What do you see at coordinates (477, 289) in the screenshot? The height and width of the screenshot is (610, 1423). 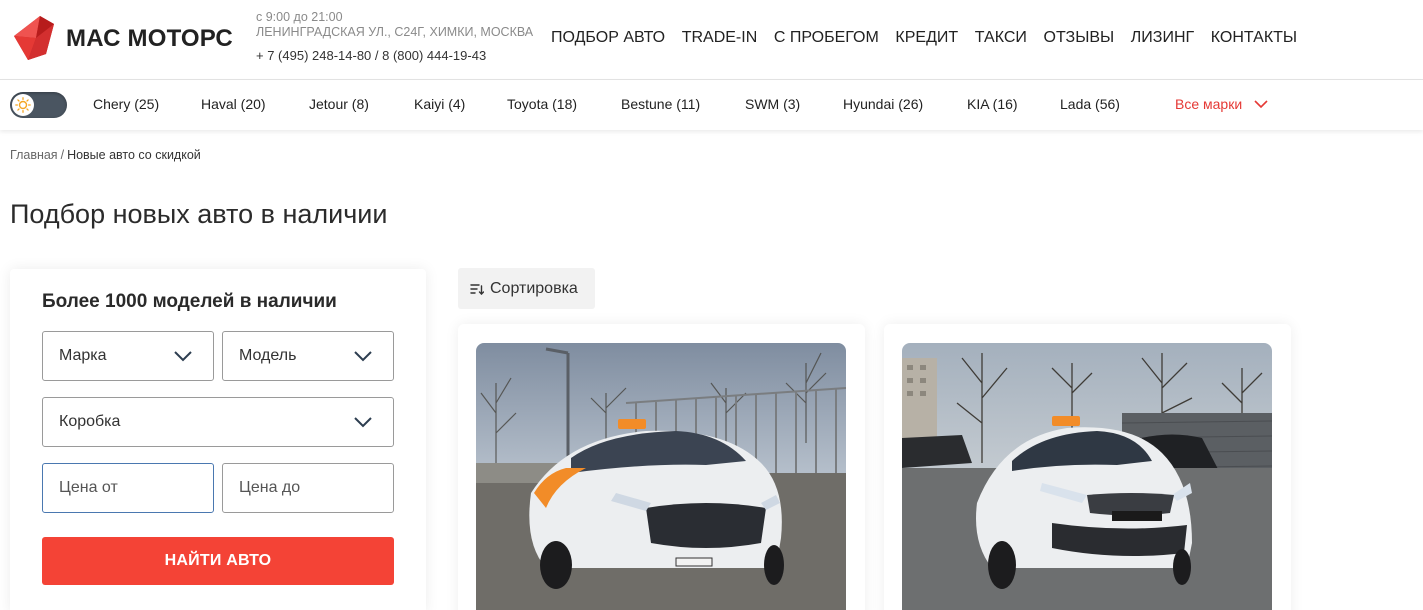 I see `sort-icon` at bounding box center [477, 289].